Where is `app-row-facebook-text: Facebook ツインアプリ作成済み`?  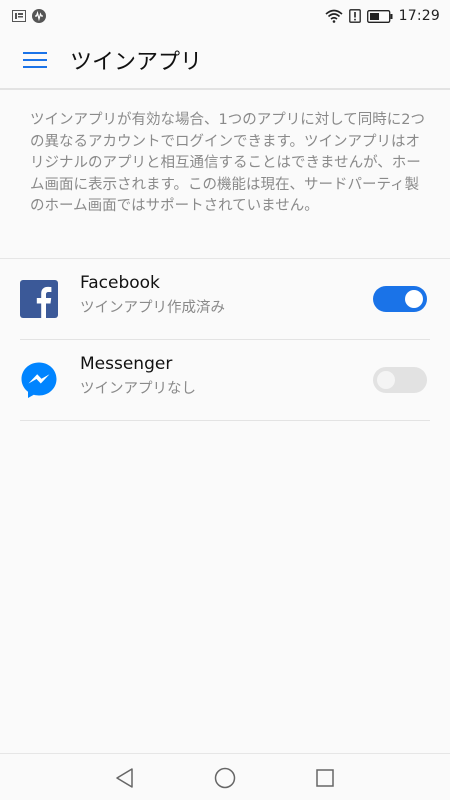 app-row-facebook-text: Facebook ツインアプリ作成済み is located at coordinates (152, 295).